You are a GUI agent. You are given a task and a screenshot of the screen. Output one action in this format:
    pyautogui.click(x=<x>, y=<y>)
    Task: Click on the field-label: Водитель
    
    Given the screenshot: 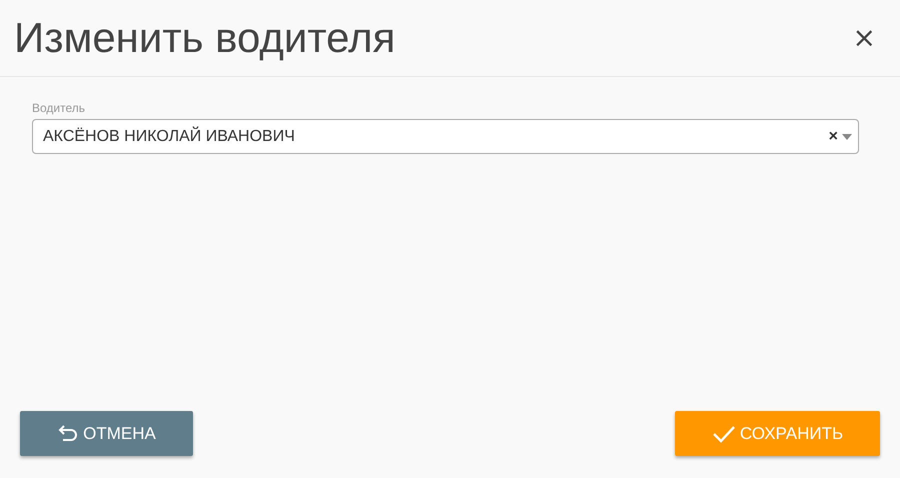 What is the action you would take?
    pyautogui.click(x=59, y=108)
    